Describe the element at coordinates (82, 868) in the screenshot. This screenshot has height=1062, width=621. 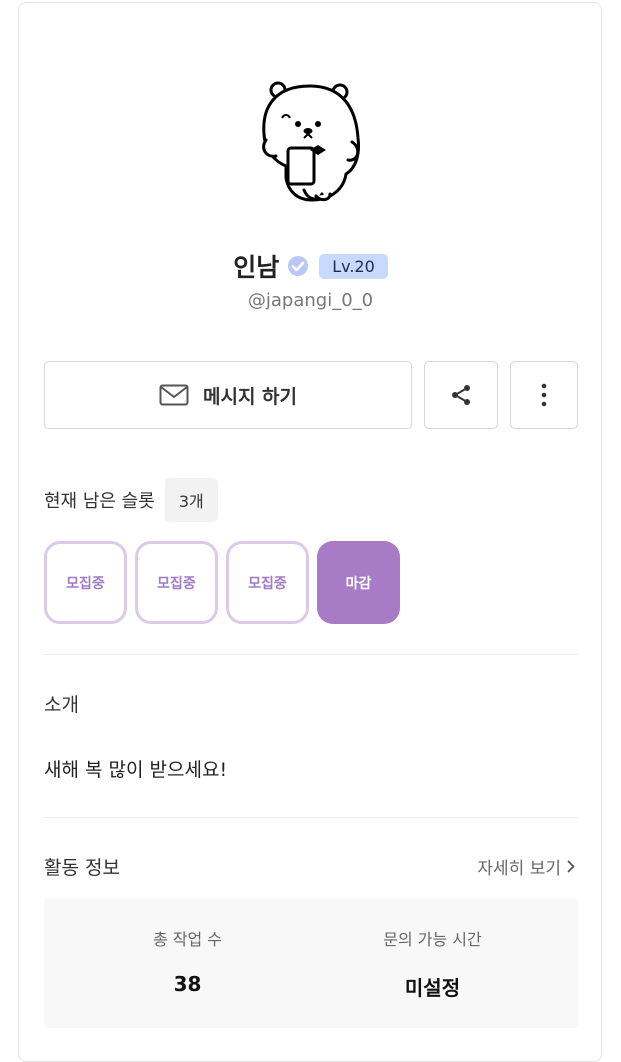
I see `activity-title: 활동 정보` at that location.